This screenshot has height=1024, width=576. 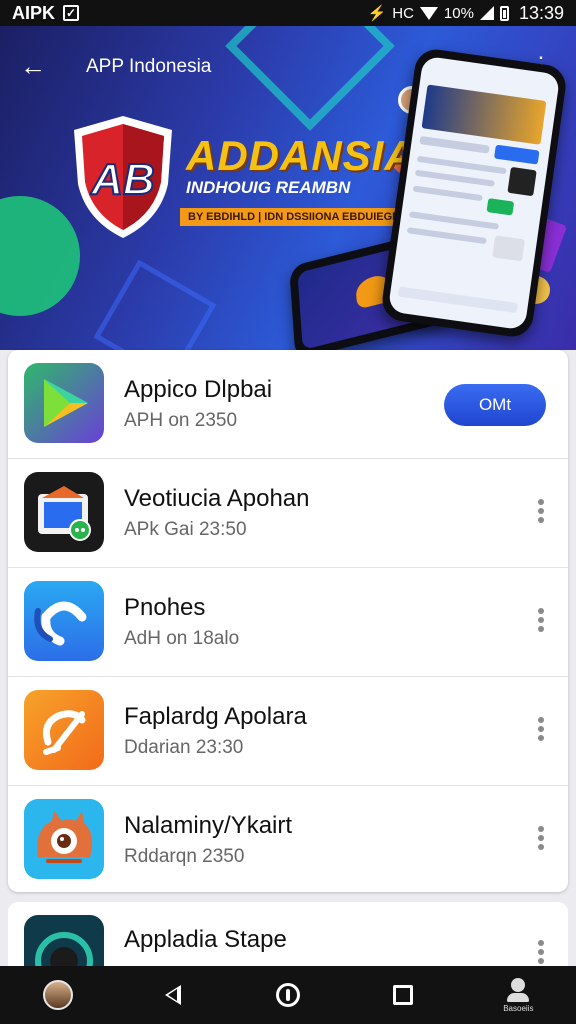 What do you see at coordinates (205, 939) in the screenshot?
I see `app-name: Appladia Stape` at bounding box center [205, 939].